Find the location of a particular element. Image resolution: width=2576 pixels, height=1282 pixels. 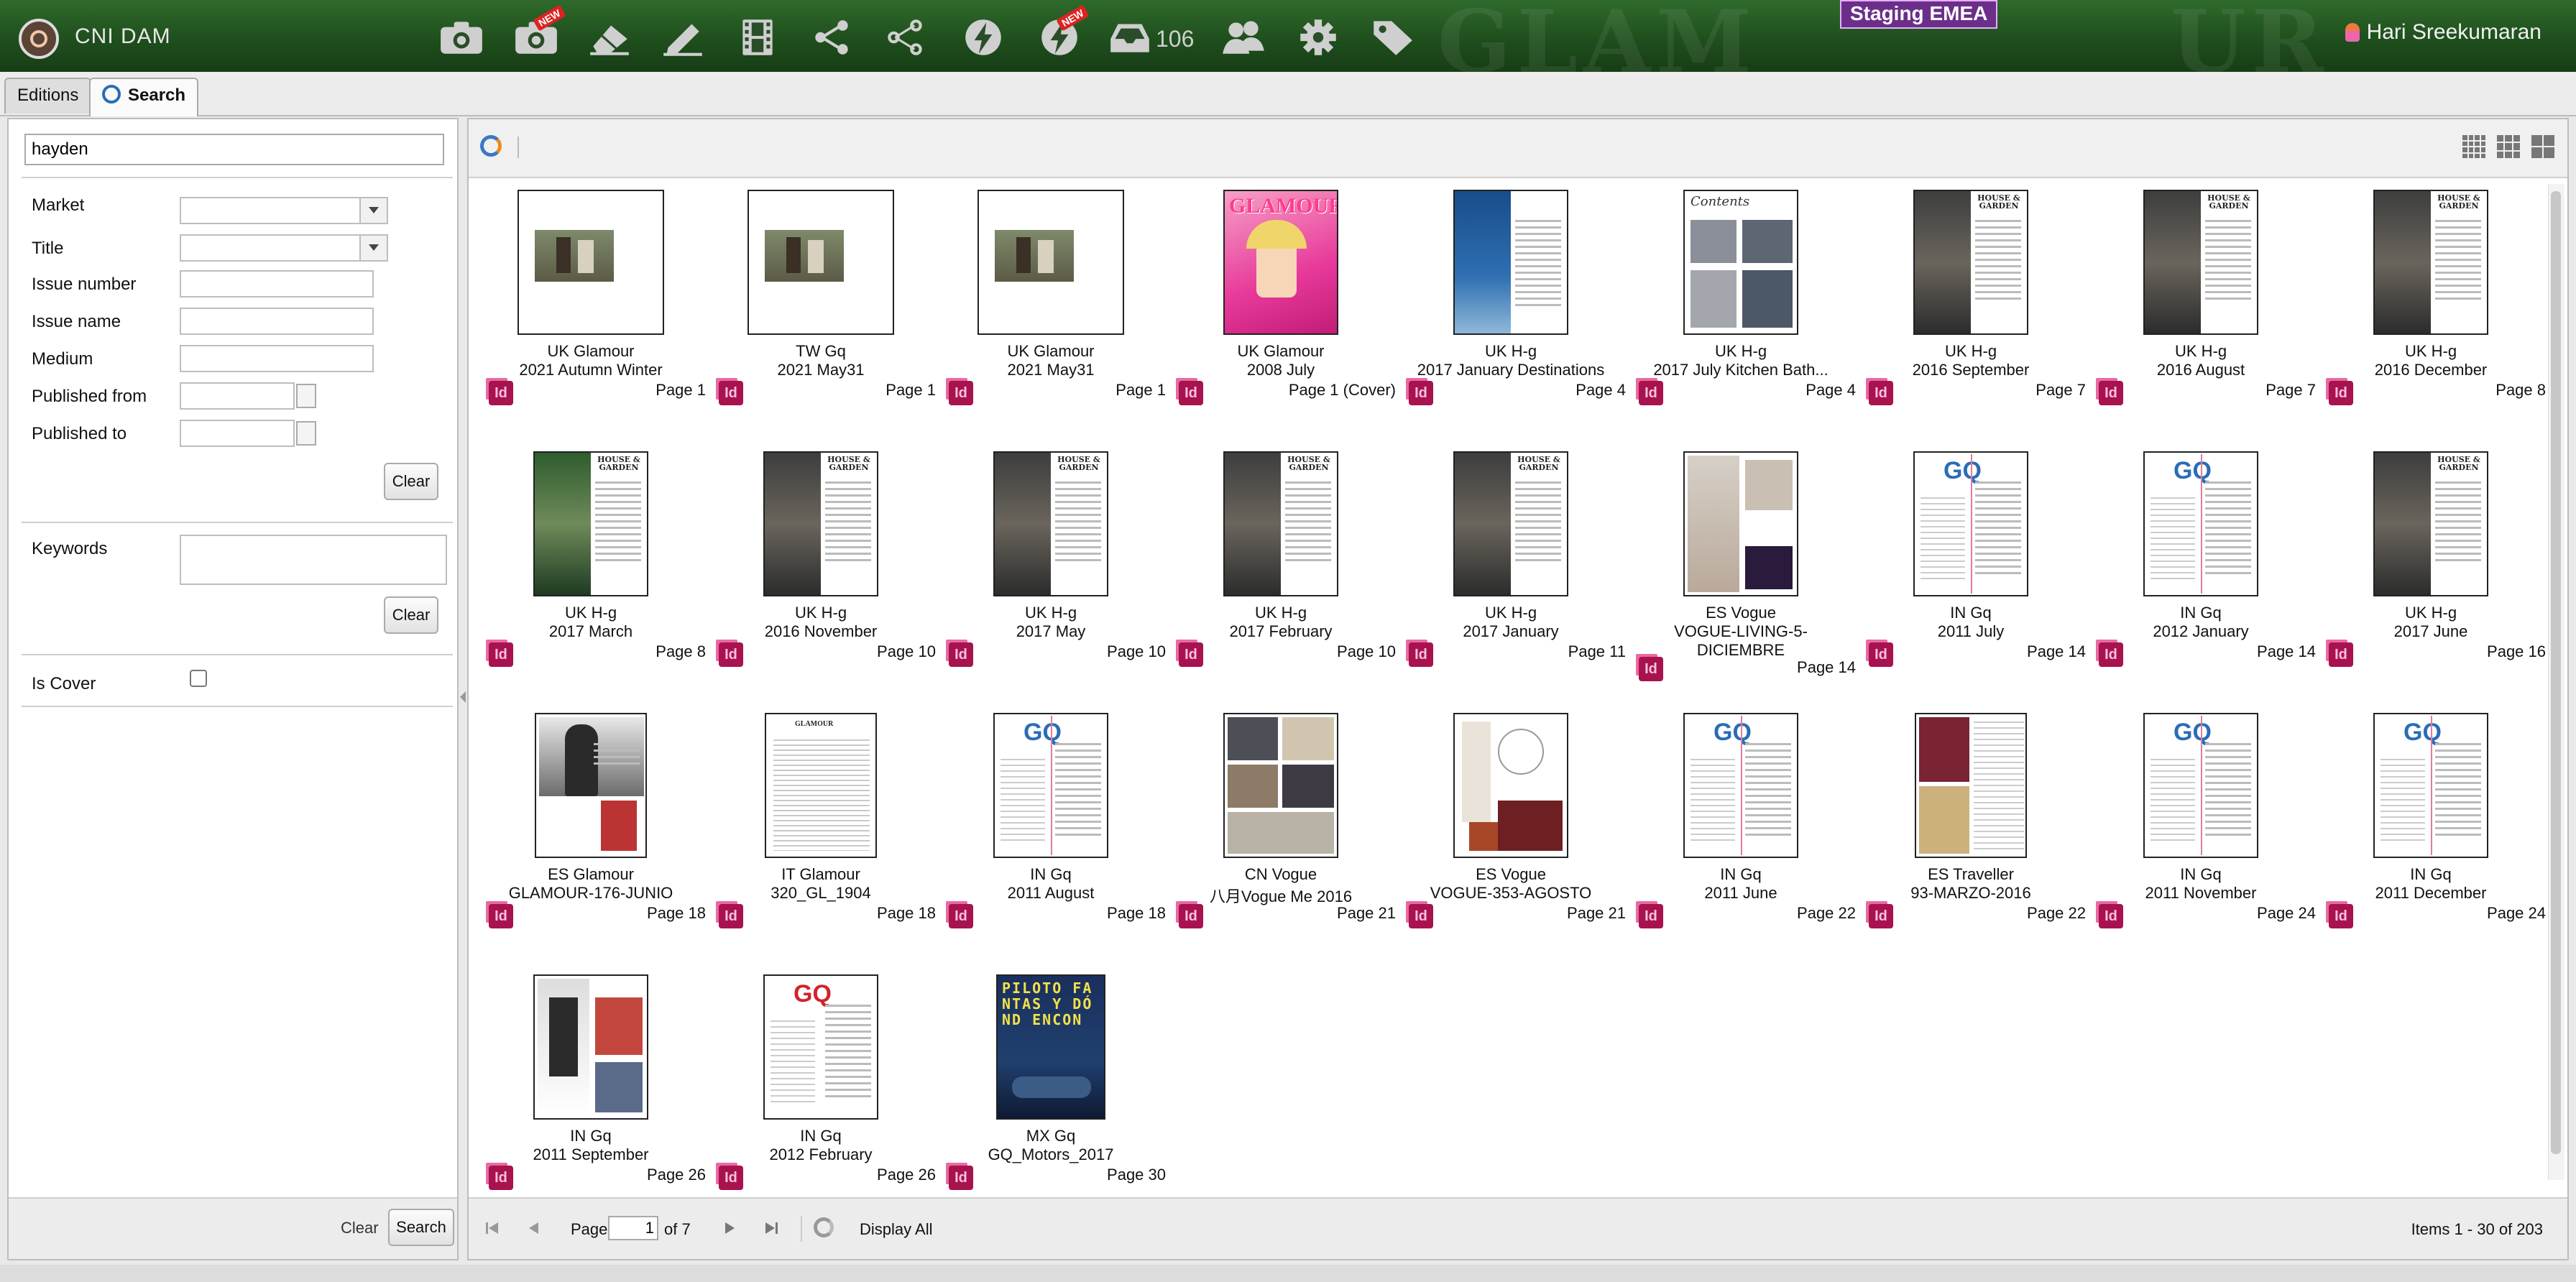

result-tile: GQ IN Gq 2011 December Id Page 24 is located at coordinates (2431, 830).